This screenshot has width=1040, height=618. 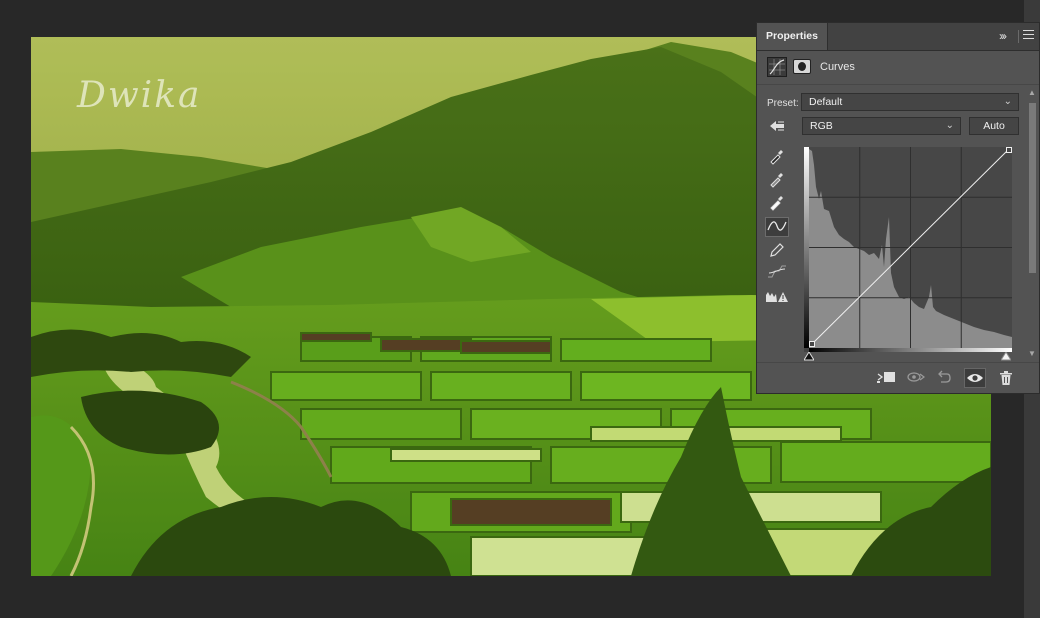 What do you see at coordinates (777, 273) in the screenshot?
I see `smooth-curve-icon` at bounding box center [777, 273].